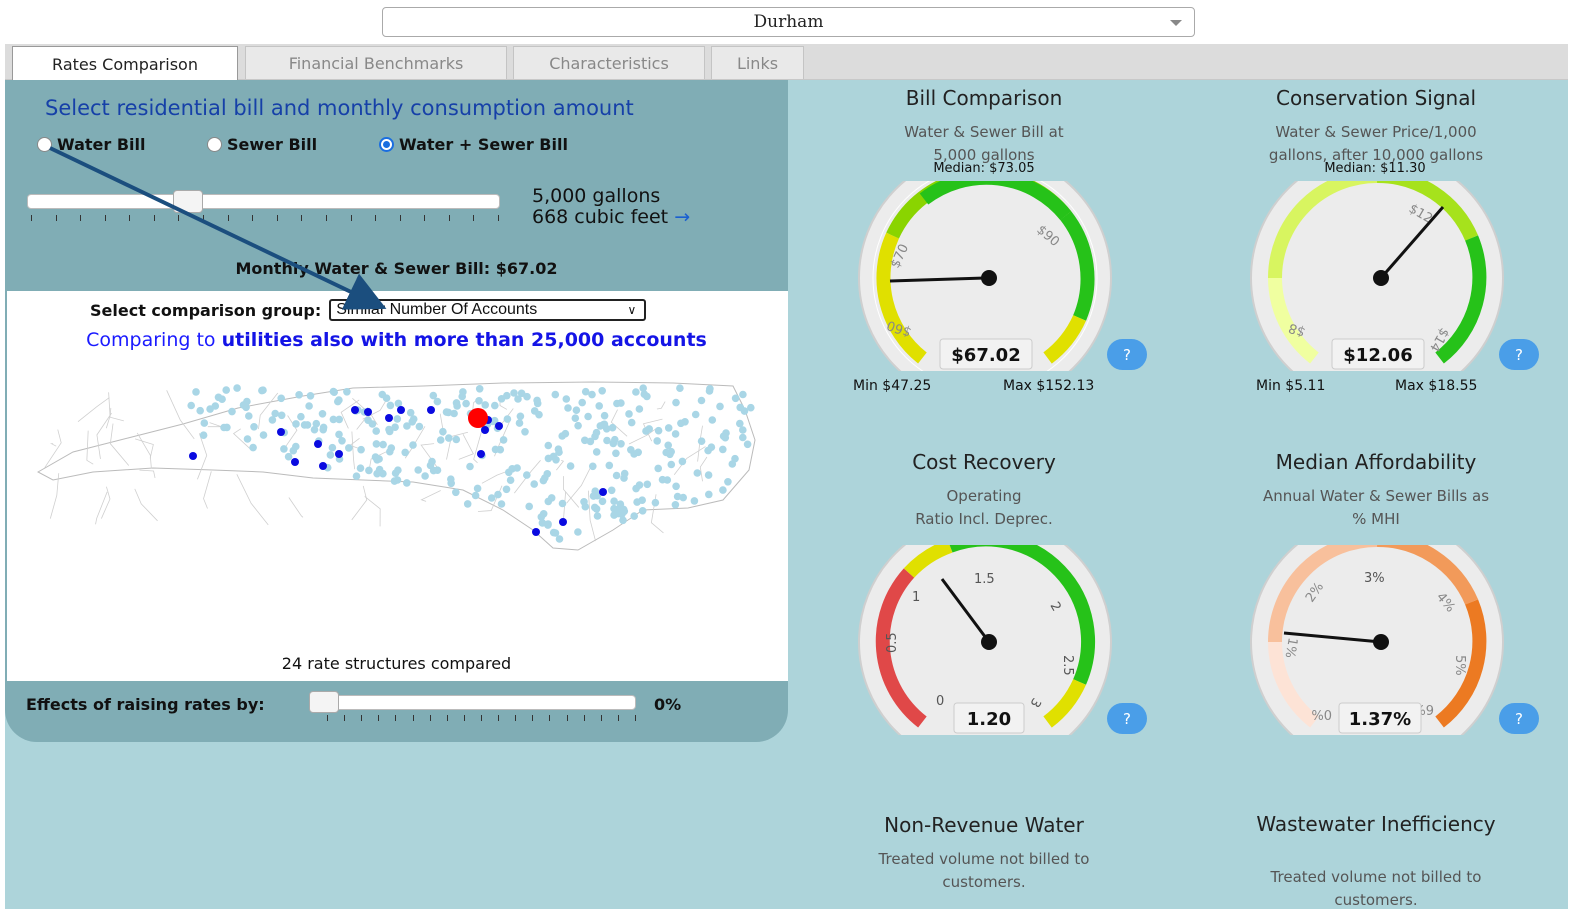  Describe the element at coordinates (682, 217) in the screenshot. I see `right-arrow-icon: →` at that location.